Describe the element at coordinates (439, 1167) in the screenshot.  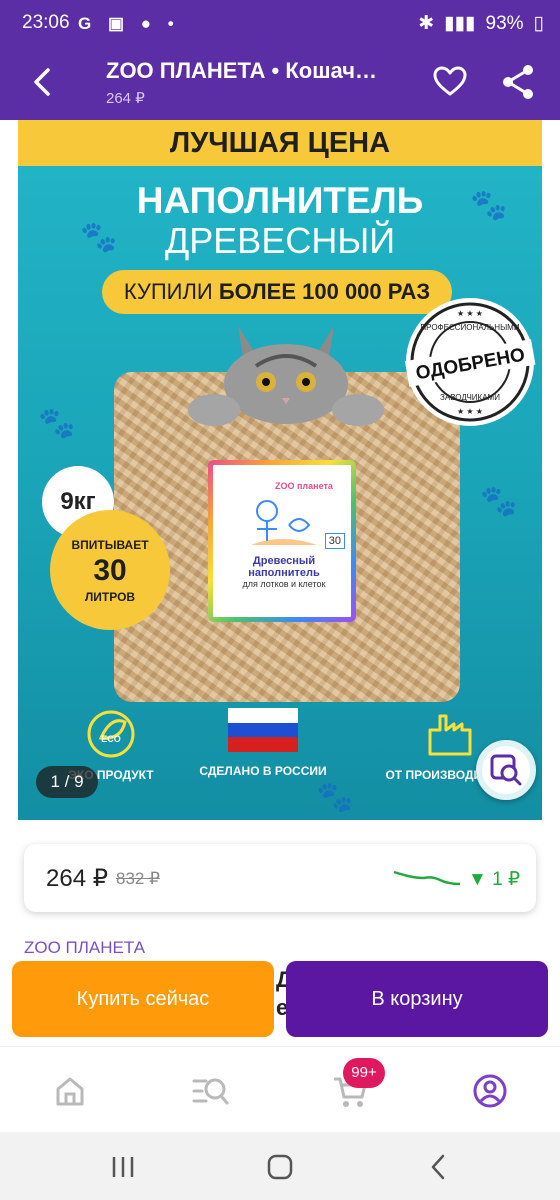
I see `back-button-icon` at that location.